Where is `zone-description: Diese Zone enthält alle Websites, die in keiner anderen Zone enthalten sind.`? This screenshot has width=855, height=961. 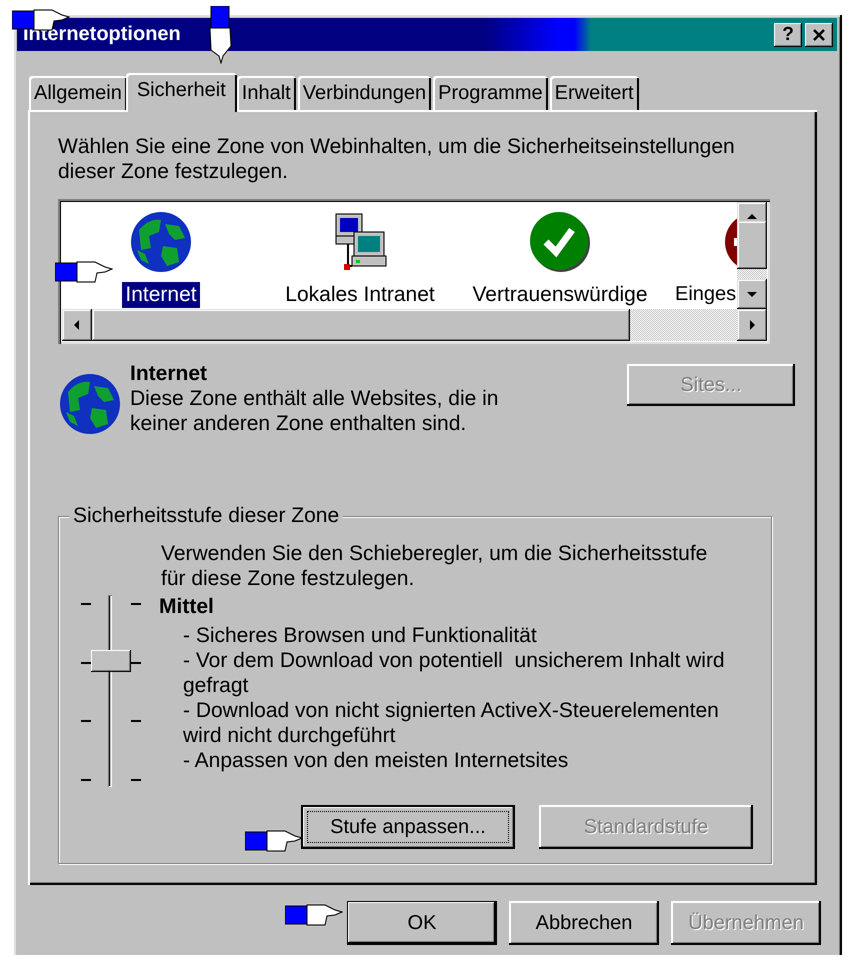 zone-description: Diese Zone enthält alle Websites, die in keiner anderen Zone enthalten sind. is located at coordinates (315, 411).